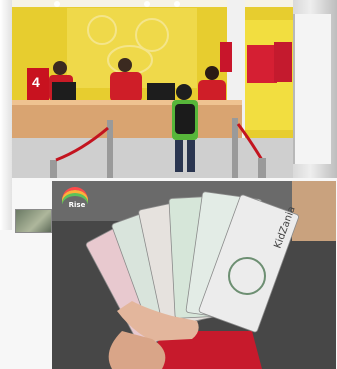 The image size is (337, 369). What do you see at coordinates (6, 115) in the screenshot?
I see `page-edge-left` at bounding box center [6, 115].